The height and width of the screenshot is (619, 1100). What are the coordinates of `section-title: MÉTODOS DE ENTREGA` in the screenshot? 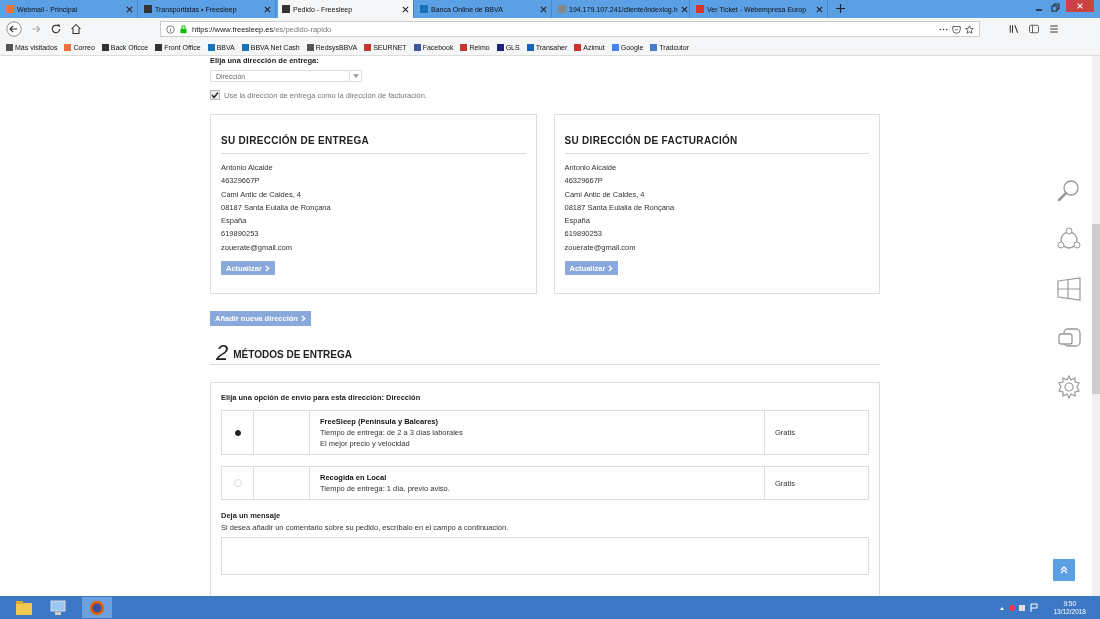 It's located at (292, 355).